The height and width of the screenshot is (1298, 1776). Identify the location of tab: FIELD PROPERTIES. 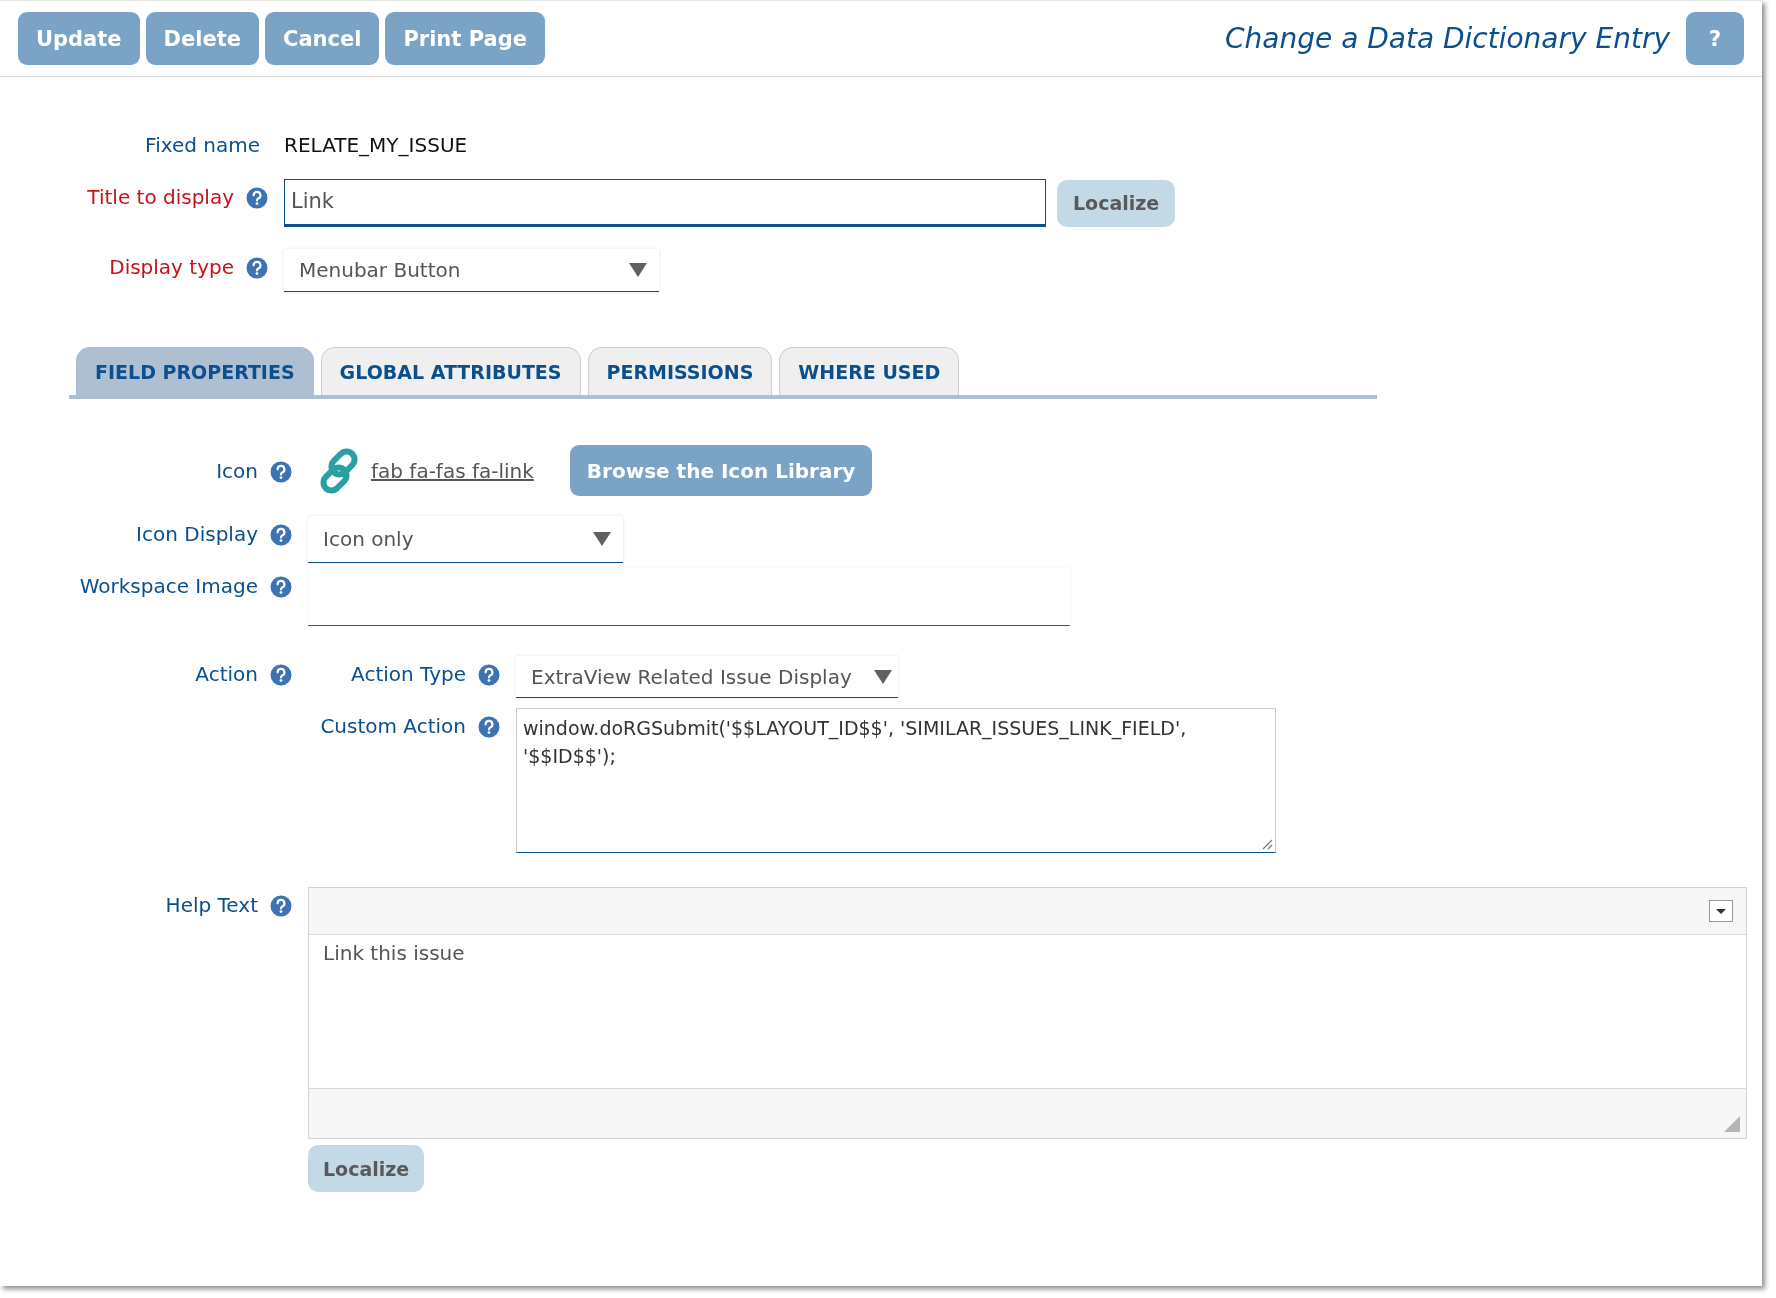
(195, 371).